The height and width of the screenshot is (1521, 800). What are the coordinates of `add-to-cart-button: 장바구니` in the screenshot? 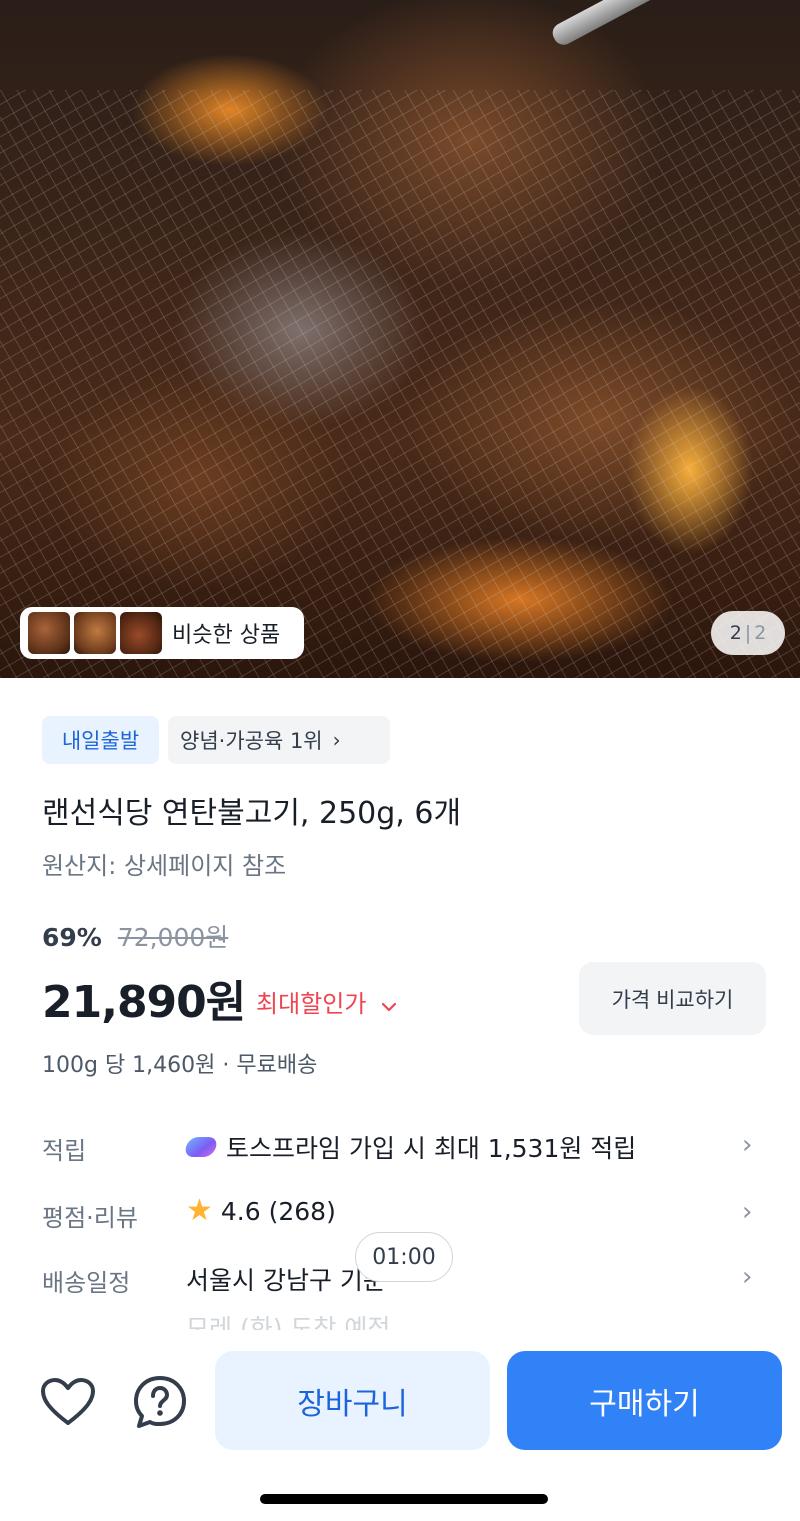 It's located at (352, 1400).